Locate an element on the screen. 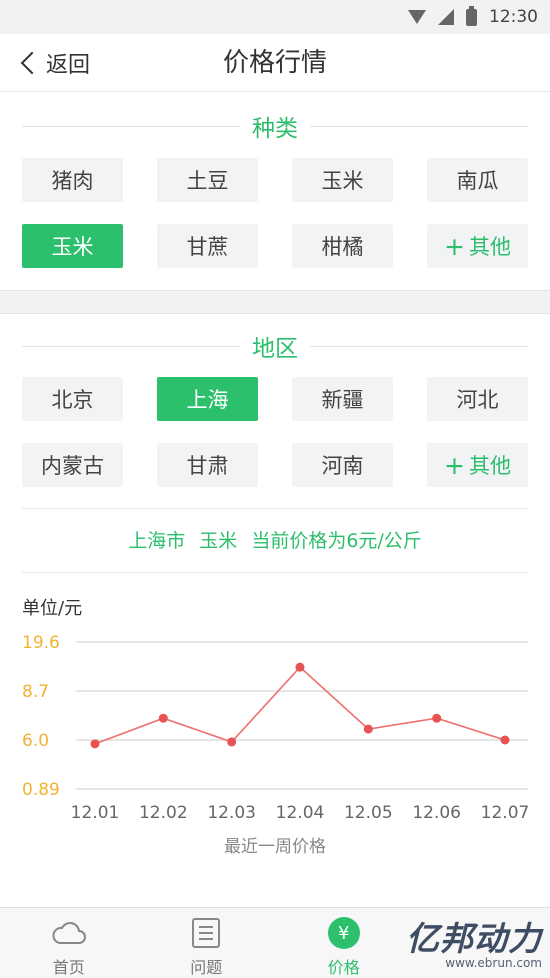  region-chip-other: + 其他 is located at coordinates (477, 465).